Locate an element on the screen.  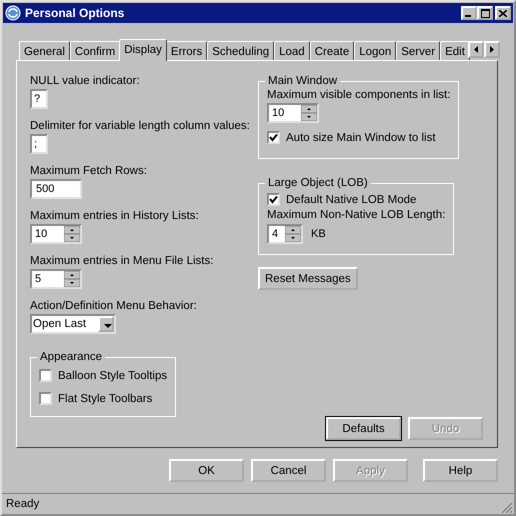
dialog-button: Help is located at coordinates (460, 470).